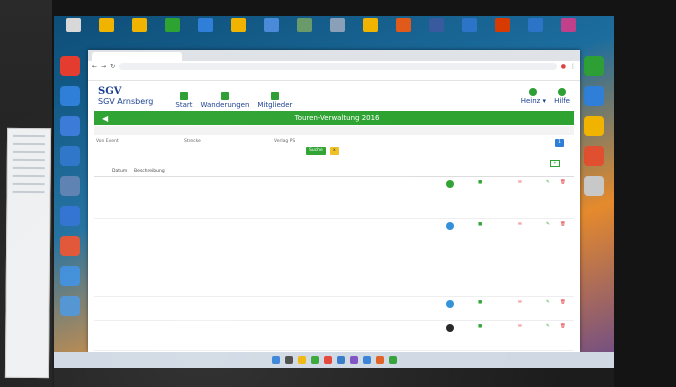 The height and width of the screenshot is (387, 676). What do you see at coordinates (125, 96) in the screenshot?
I see `logo: SGV SGV Arnsberg` at bounding box center [125, 96].